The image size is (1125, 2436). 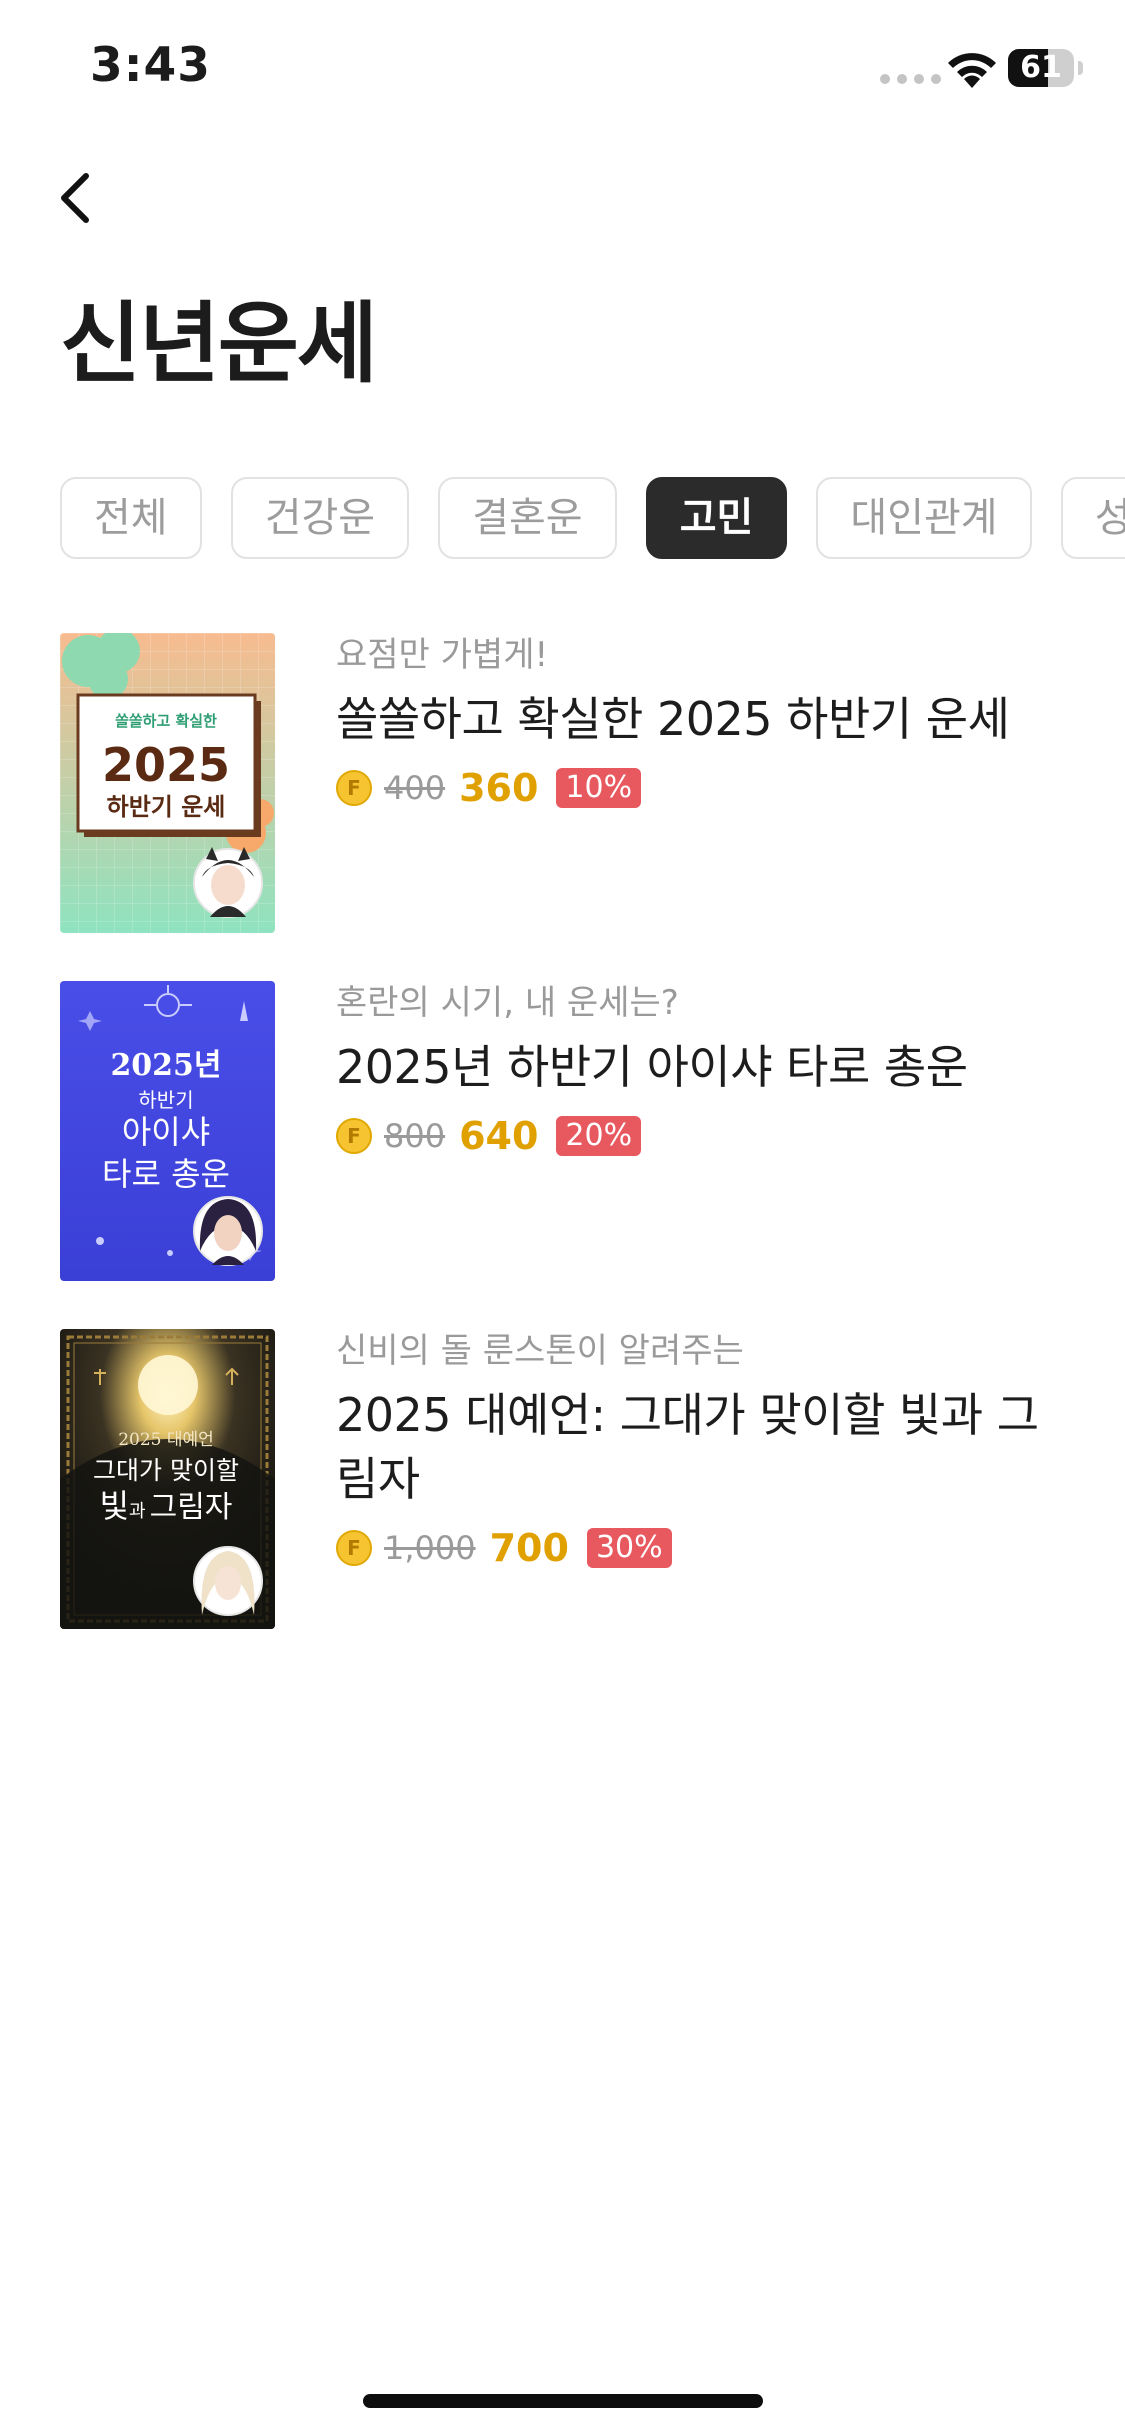 What do you see at coordinates (687, 1447) in the screenshot?
I see `item-title: 2025 대예언: 그대가 맞이할 빛과 그림자` at bounding box center [687, 1447].